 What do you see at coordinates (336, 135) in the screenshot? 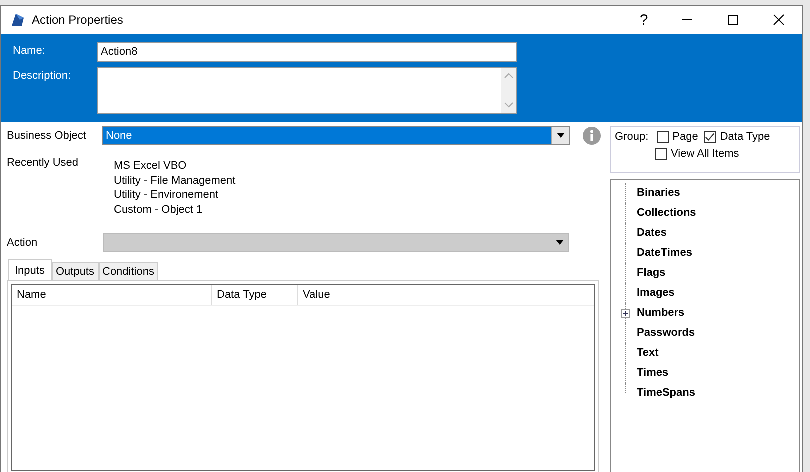
I see `business-object-dropdown: None` at bounding box center [336, 135].